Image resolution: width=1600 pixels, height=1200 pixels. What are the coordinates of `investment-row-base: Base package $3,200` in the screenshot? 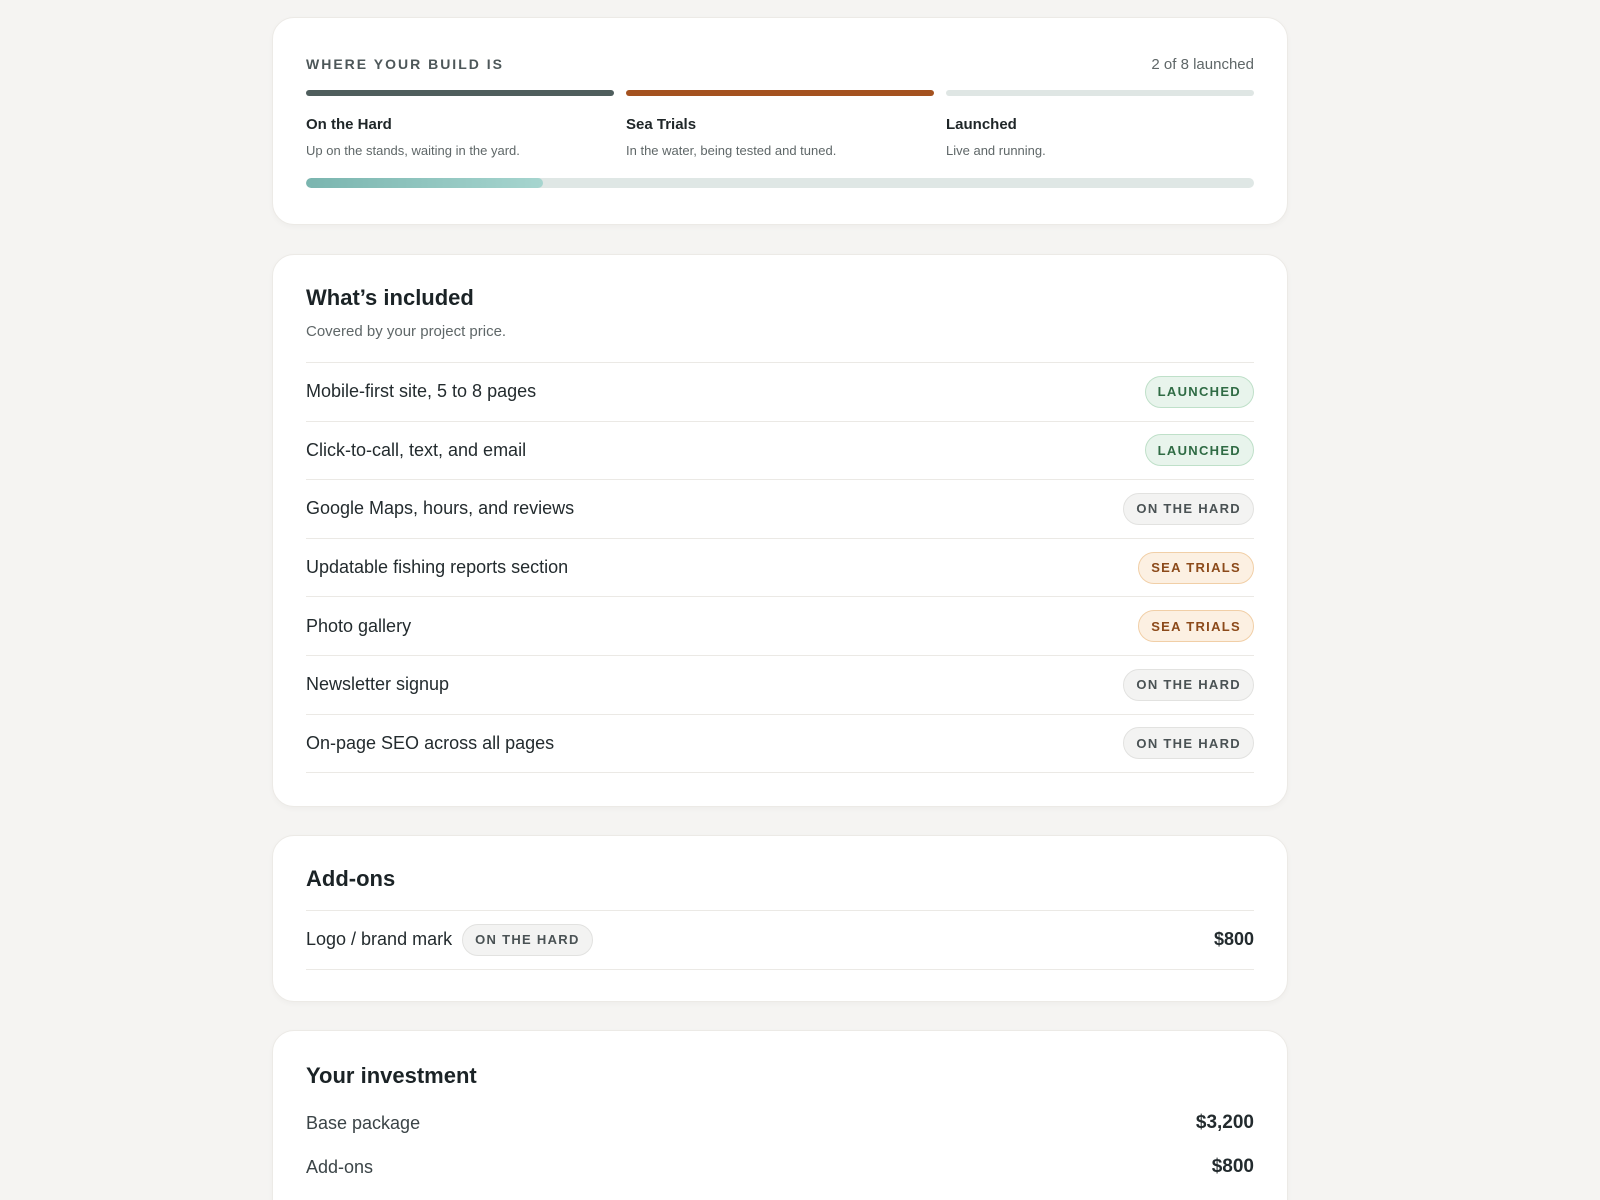 It's located at (780, 1123).